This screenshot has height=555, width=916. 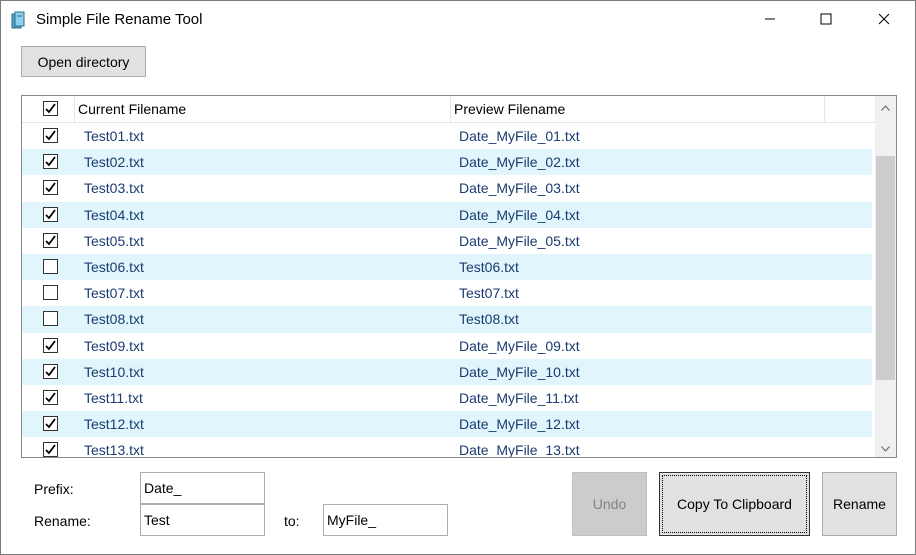 What do you see at coordinates (292, 521) in the screenshot?
I see `to-label: to:` at bounding box center [292, 521].